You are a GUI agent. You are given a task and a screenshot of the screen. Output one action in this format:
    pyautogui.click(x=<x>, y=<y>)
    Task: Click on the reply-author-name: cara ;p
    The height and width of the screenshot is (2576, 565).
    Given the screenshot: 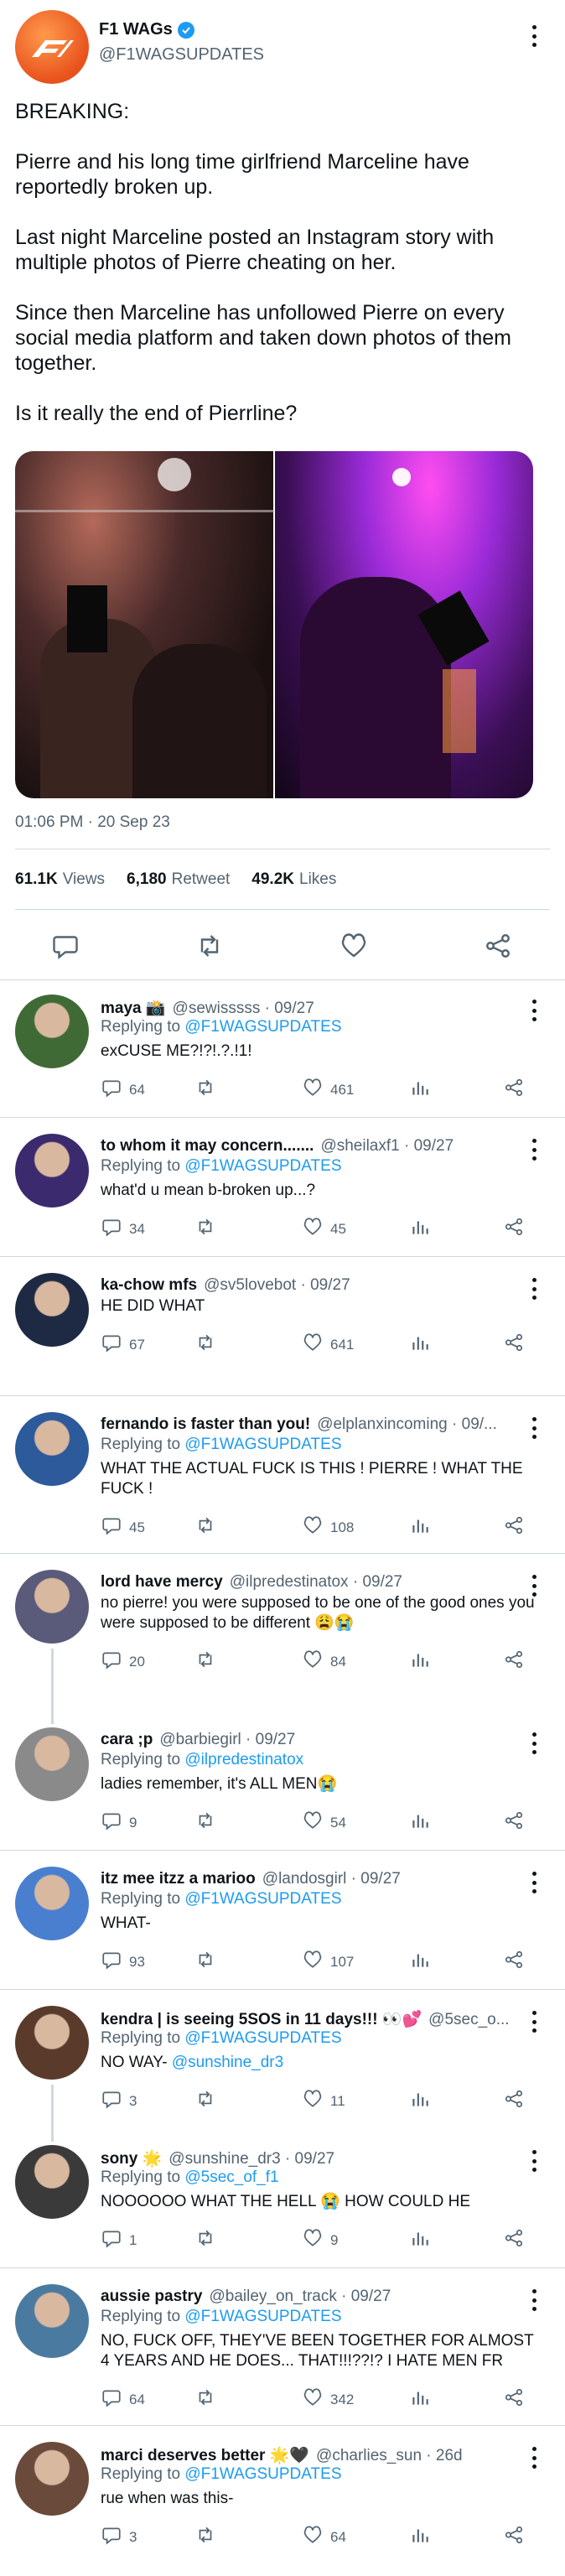 What is the action you would take?
    pyautogui.click(x=127, y=1739)
    